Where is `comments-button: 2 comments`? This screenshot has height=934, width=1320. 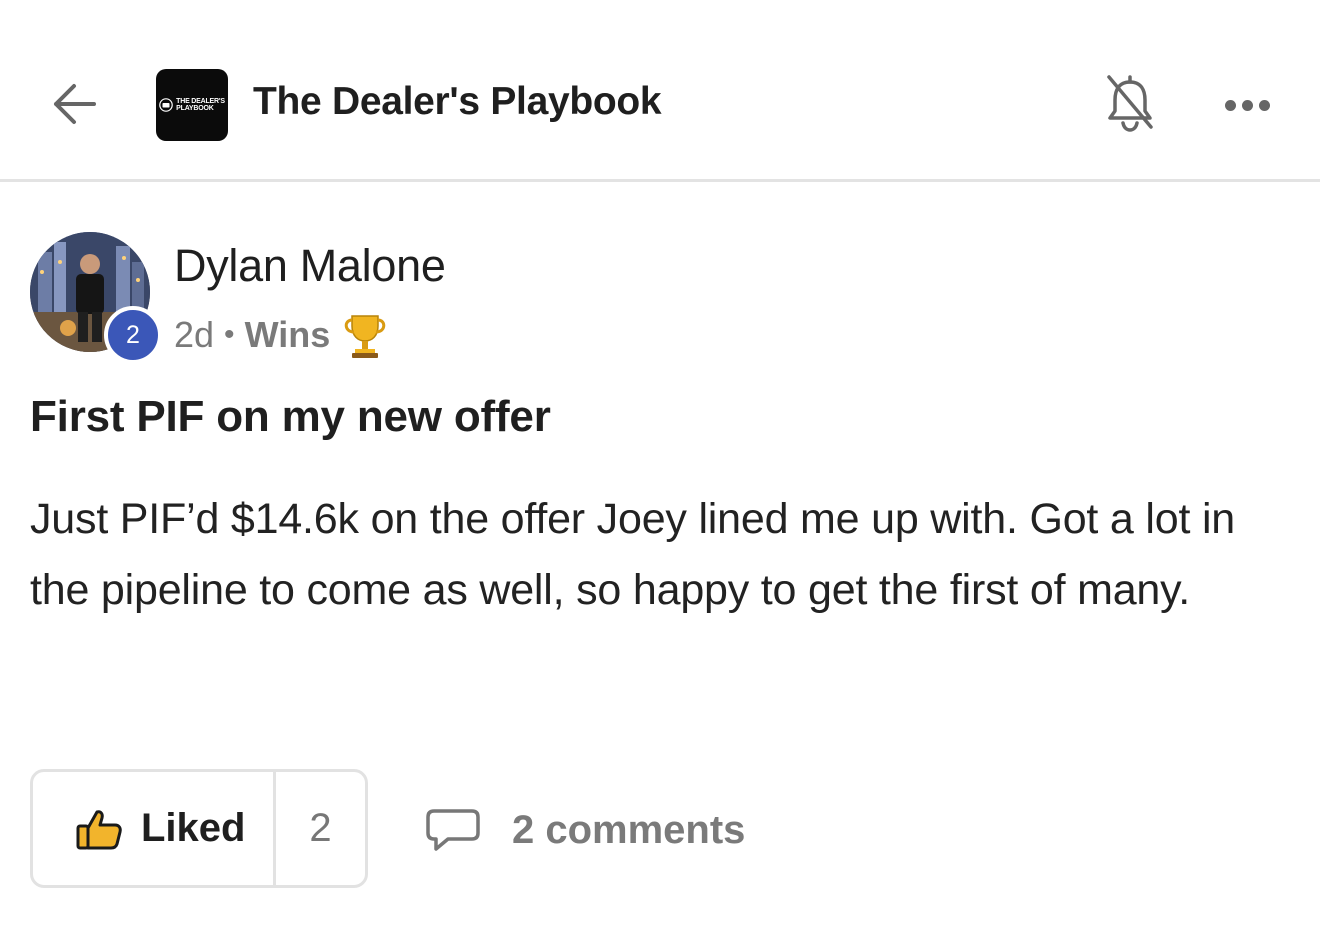 comments-button: 2 comments is located at coordinates (584, 830).